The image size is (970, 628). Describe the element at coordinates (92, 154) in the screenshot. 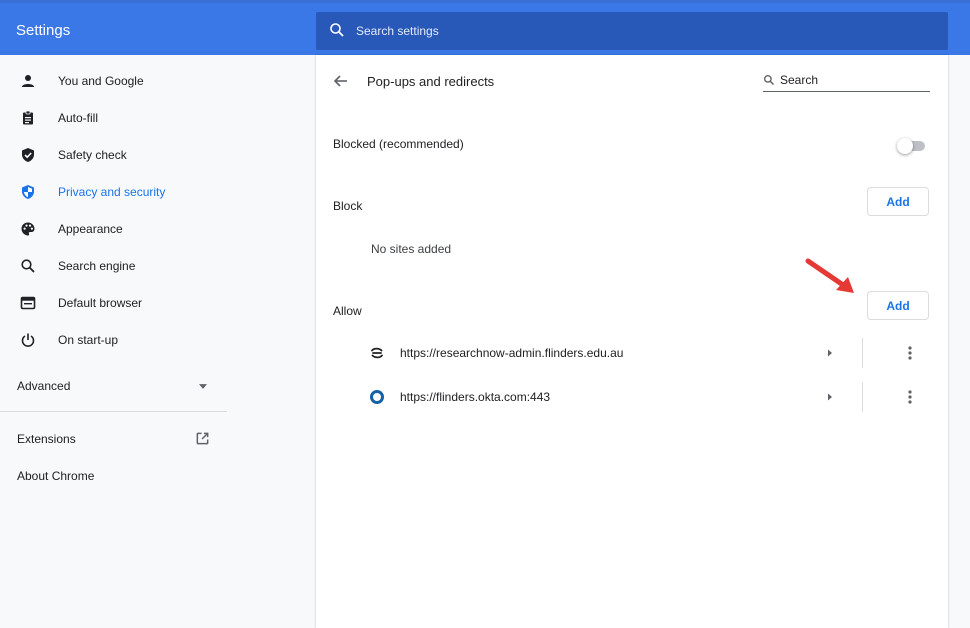

I see `sidebar-item-label: Safety check` at that location.